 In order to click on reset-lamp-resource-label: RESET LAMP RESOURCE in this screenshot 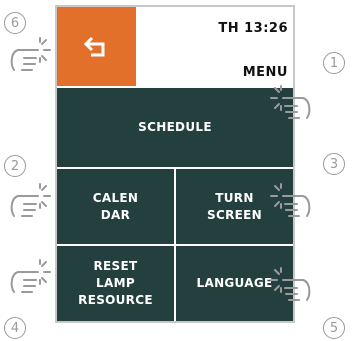, I will do `click(115, 283)`.